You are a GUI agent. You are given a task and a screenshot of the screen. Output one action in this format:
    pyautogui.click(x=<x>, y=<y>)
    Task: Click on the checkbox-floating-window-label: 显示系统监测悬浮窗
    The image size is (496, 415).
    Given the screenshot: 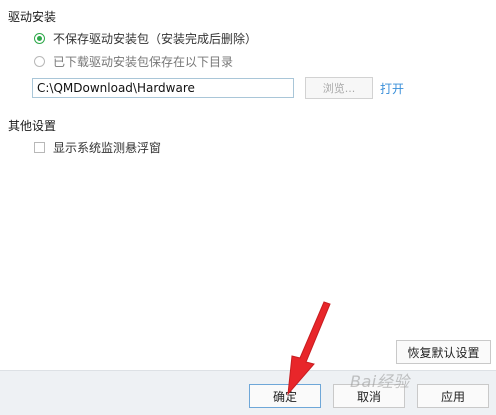 What is the action you would take?
    pyautogui.click(x=107, y=148)
    